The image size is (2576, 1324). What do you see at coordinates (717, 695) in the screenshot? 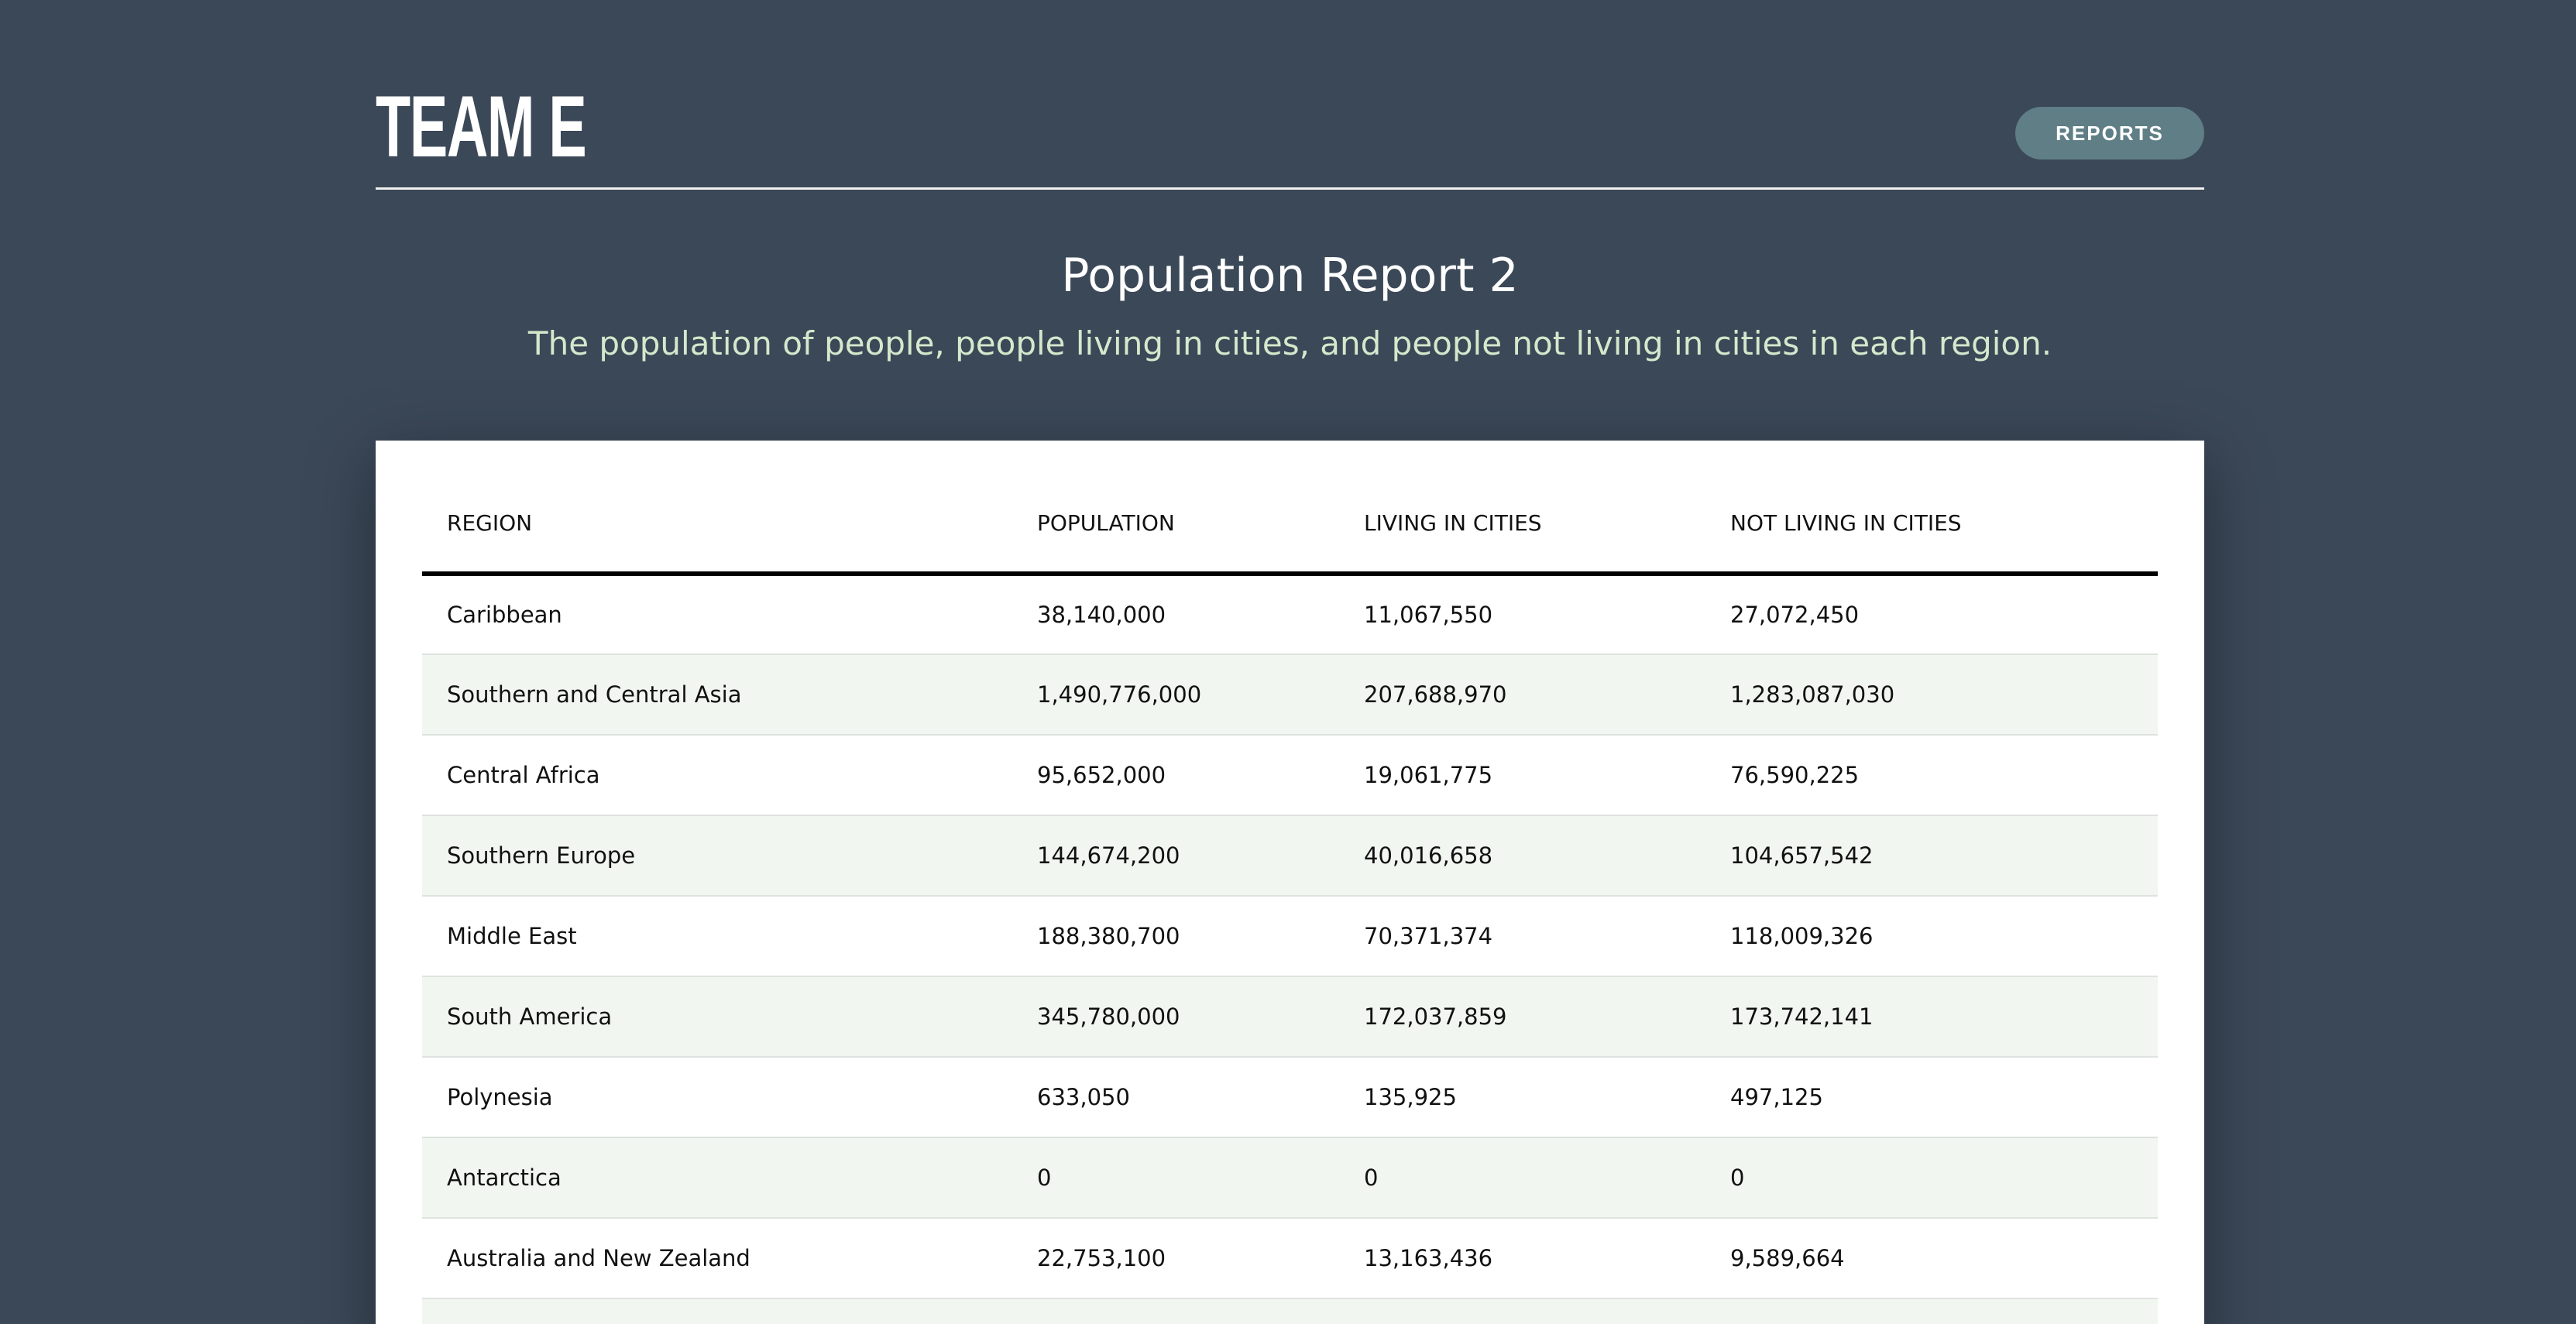
I see `cell-region: Southern and Central Asia` at bounding box center [717, 695].